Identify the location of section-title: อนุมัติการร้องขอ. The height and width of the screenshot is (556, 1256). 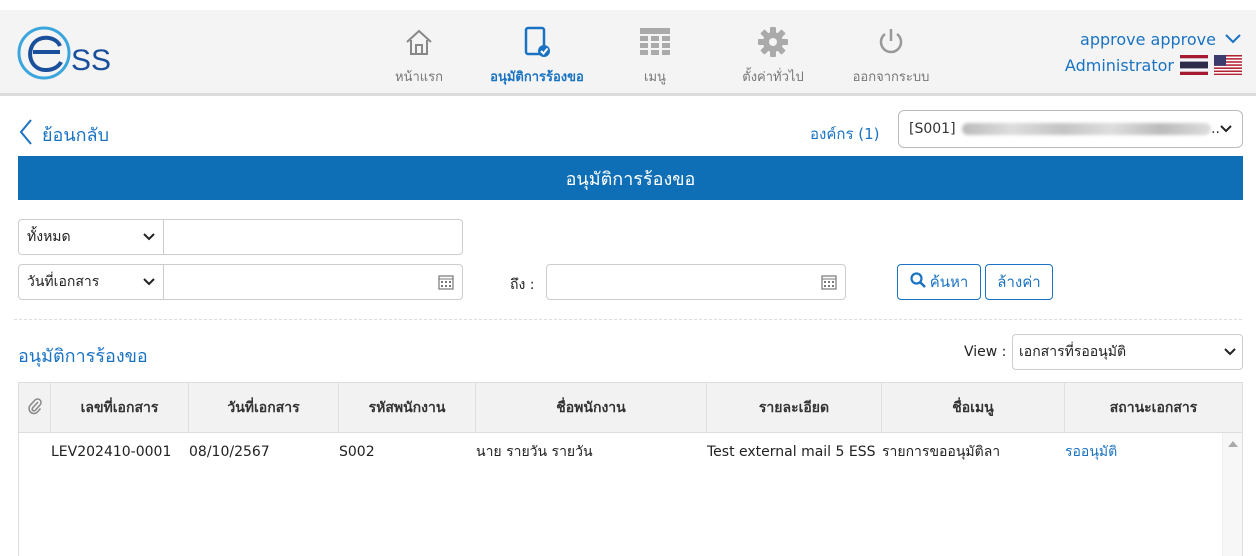
(83, 356).